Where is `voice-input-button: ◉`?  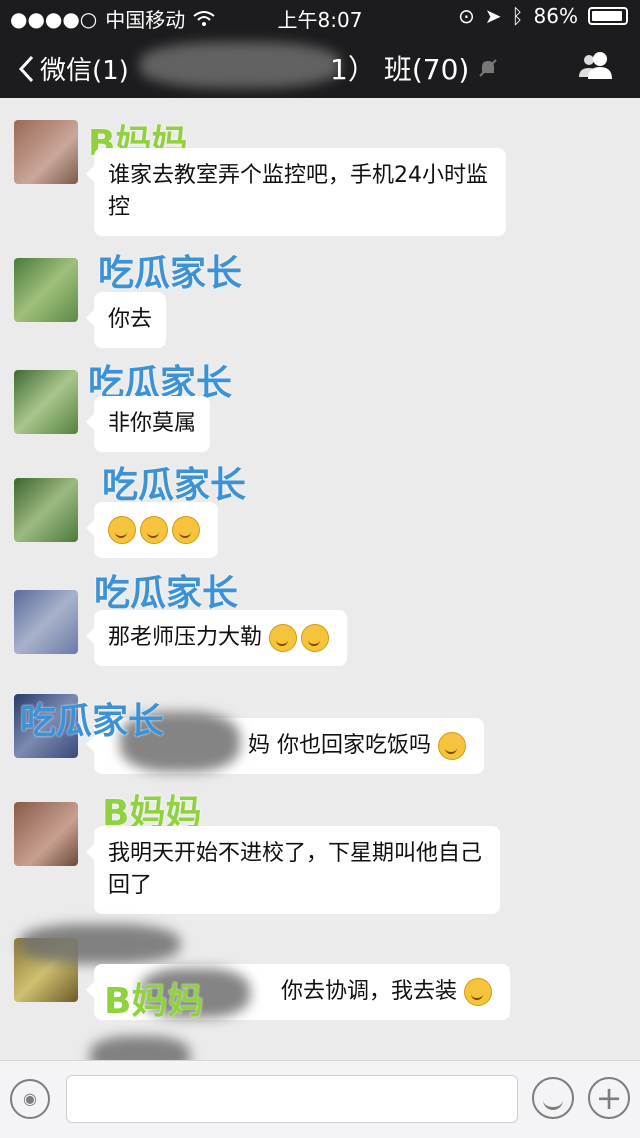
voice-input-button: ◉ is located at coordinates (30, 1099).